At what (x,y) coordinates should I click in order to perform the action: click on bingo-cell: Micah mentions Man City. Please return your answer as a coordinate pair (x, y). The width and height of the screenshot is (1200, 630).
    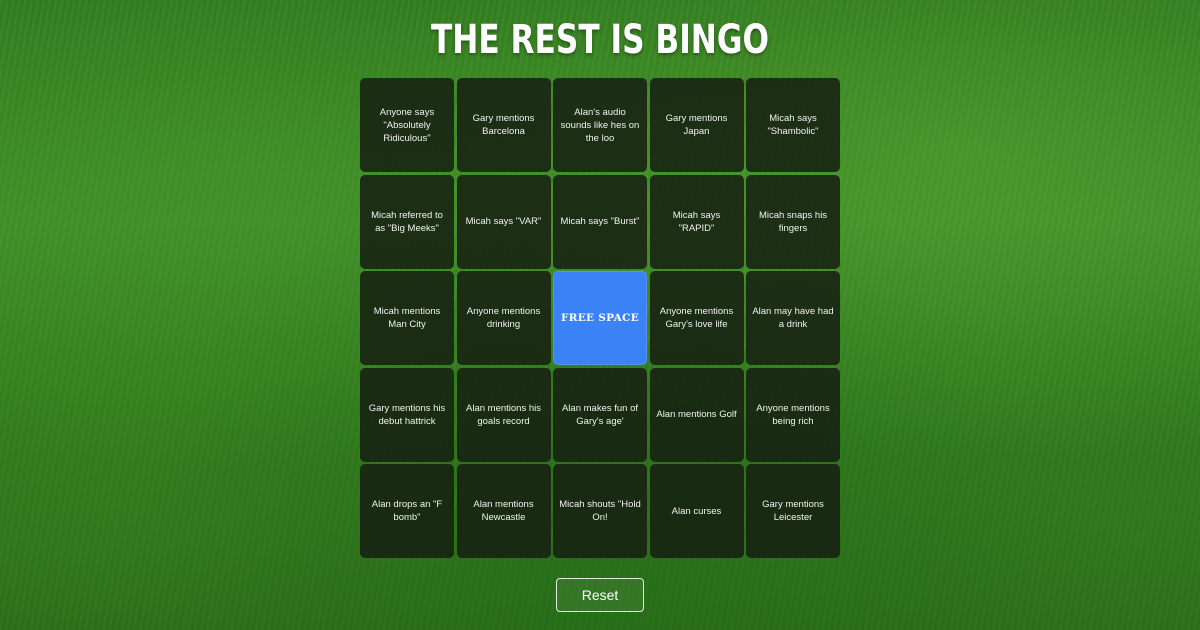
    Looking at the image, I should click on (407, 318).